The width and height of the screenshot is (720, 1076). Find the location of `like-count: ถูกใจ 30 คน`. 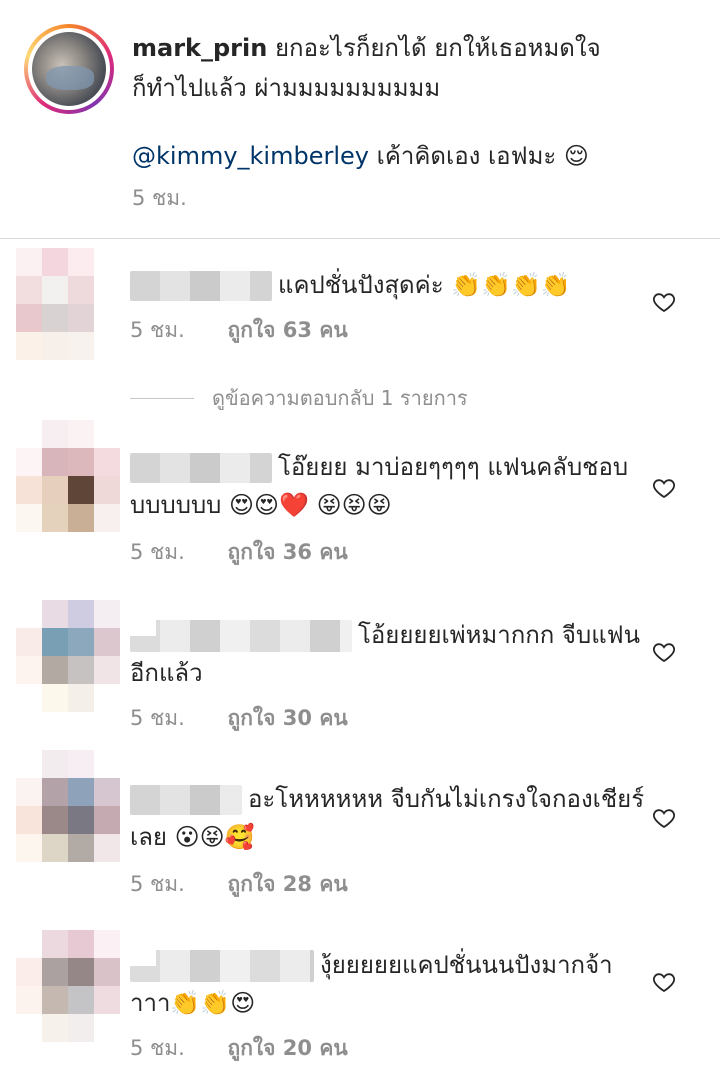

like-count: ถูกใจ 30 คน is located at coordinates (288, 718).